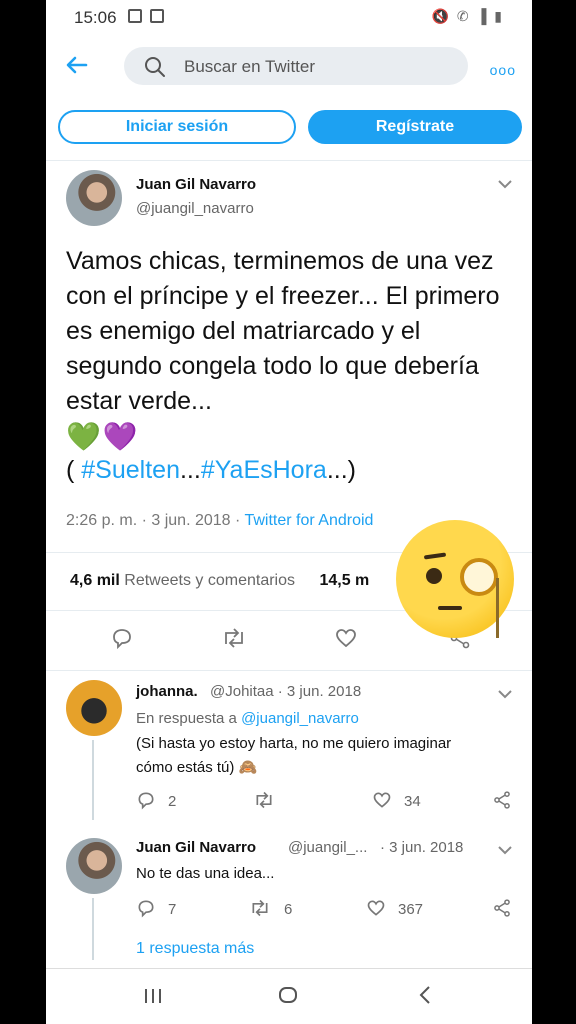 This screenshot has height=1024, width=576. Describe the element at coordinates (503, 70) in the screenshot. I see `more-options-icon: ooo` at that location.